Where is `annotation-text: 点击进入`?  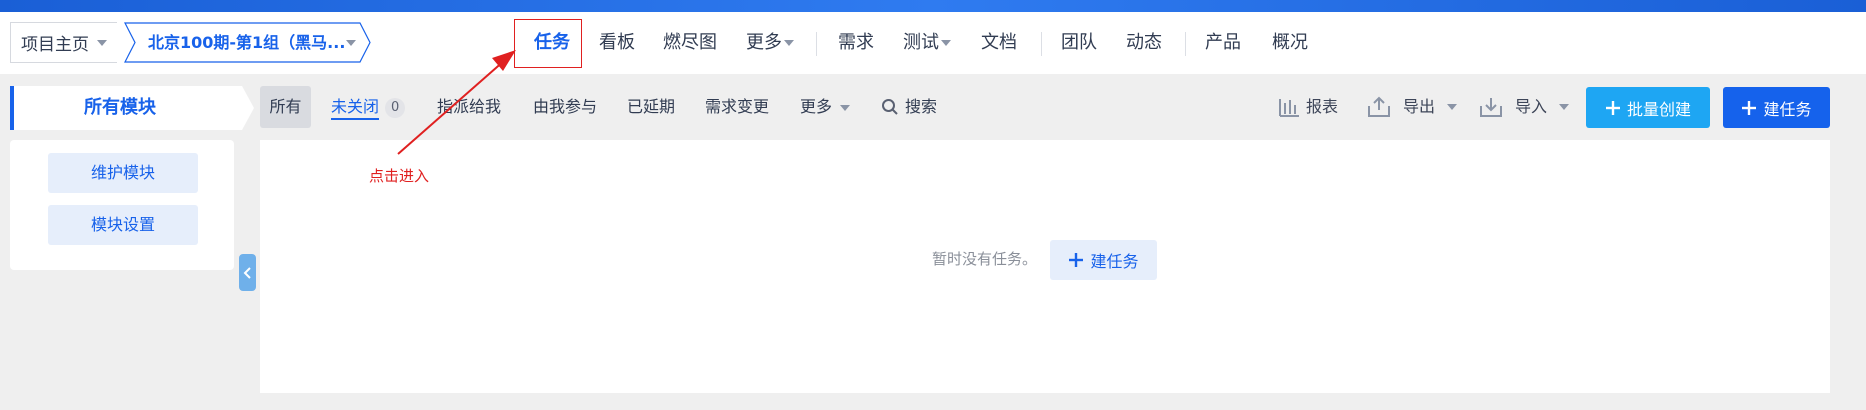 annotation-text: 点击进入 is located at coordinates (399, 176).